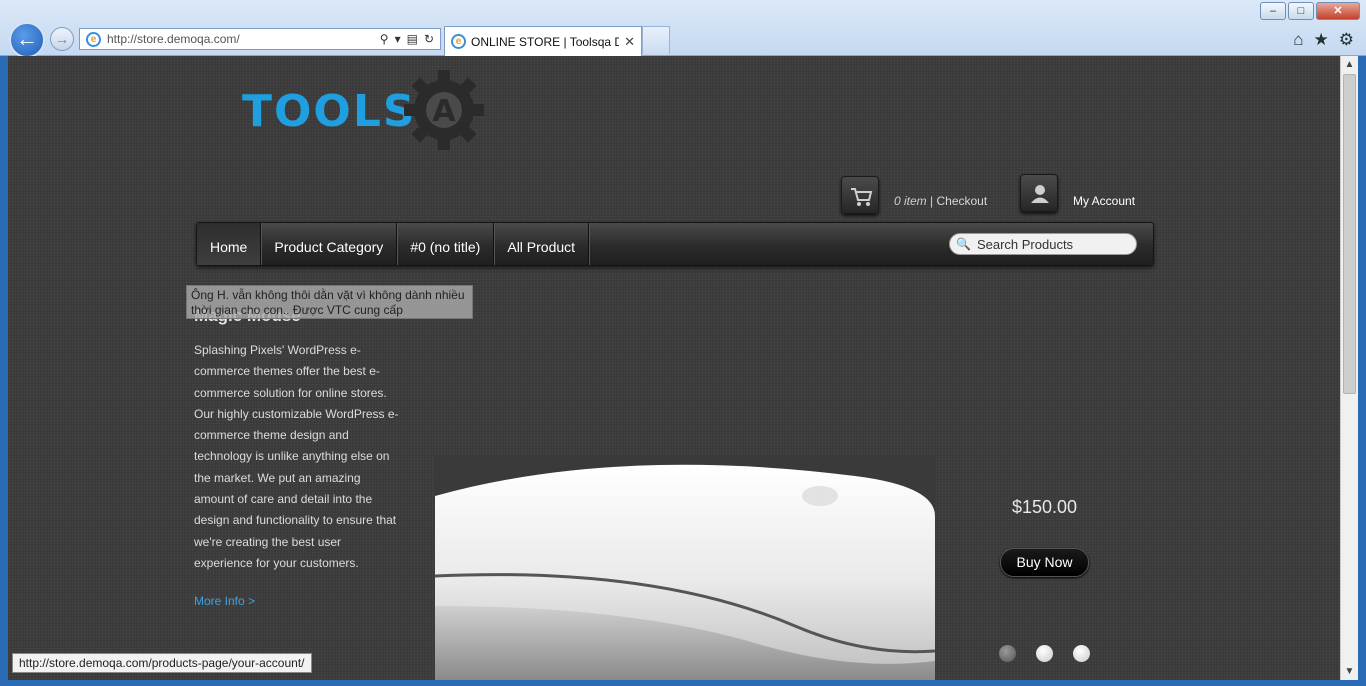  I want to click on cart-count: 0 item, so click(910, 201).